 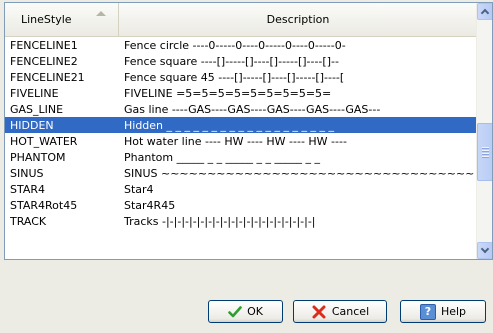 I want to click on row-description-cell: FIVELINE =5=5=5=5=5=5=5=5=5=, so click(x=228, y=93).